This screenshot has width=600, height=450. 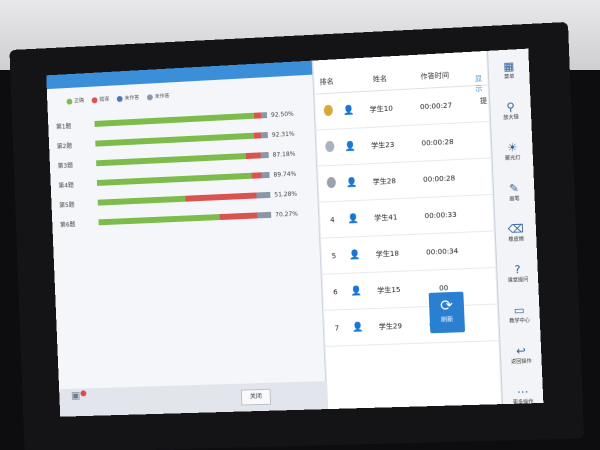 I want to click on toolbar-spotlight-button: ☀ 聚光灯, so click(x=513, y=151).